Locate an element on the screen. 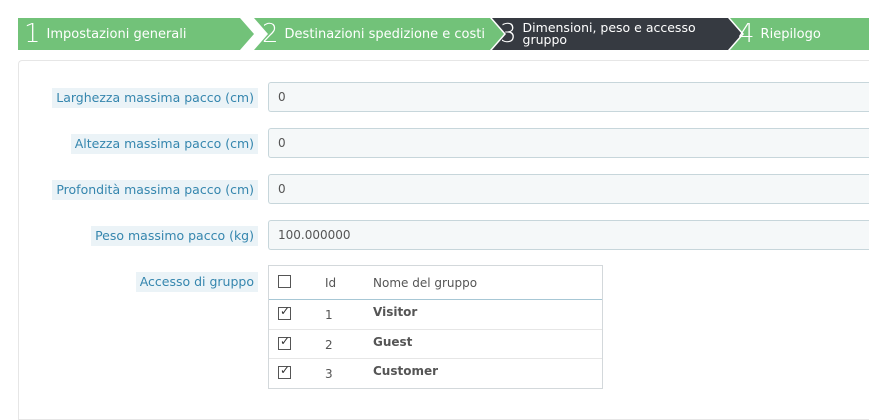  group-id: 1 is located at coordinates (329, 315).